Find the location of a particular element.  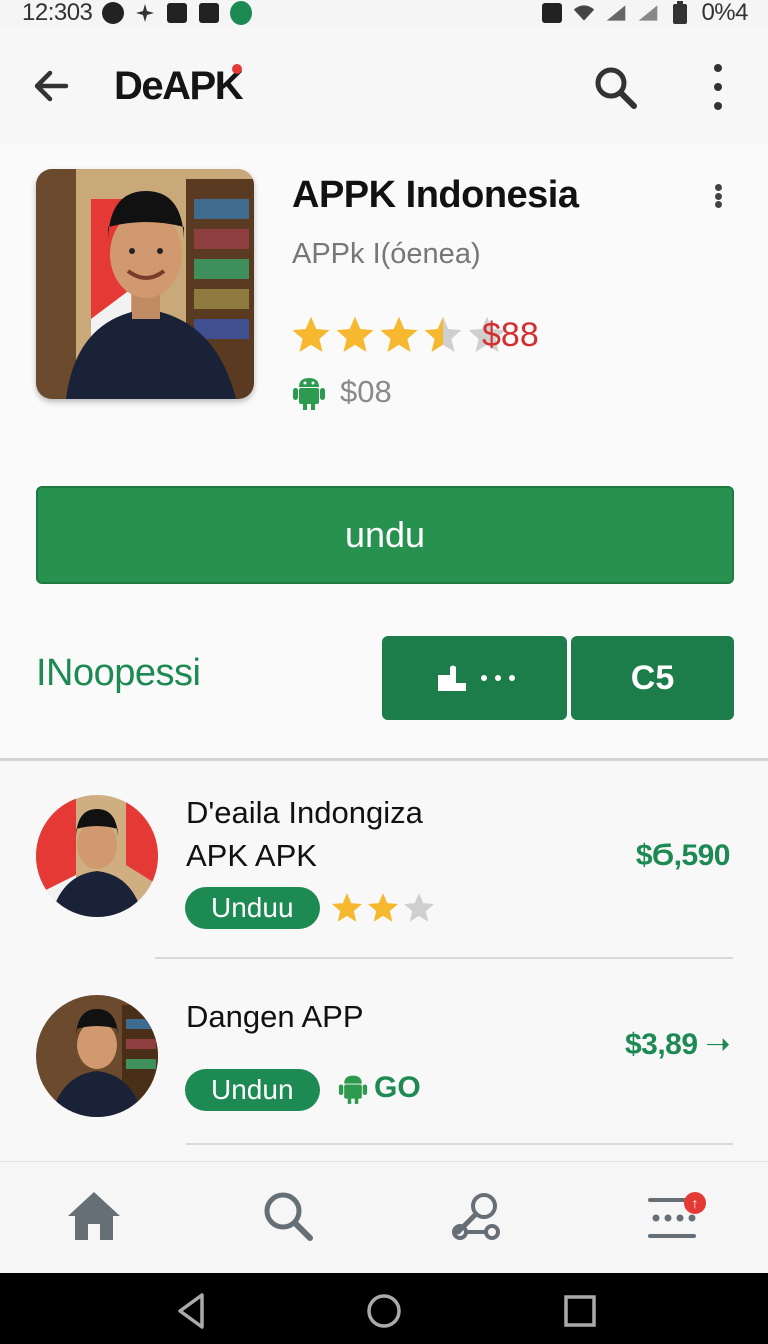

rating-stars is located at coordinates (399, 335).